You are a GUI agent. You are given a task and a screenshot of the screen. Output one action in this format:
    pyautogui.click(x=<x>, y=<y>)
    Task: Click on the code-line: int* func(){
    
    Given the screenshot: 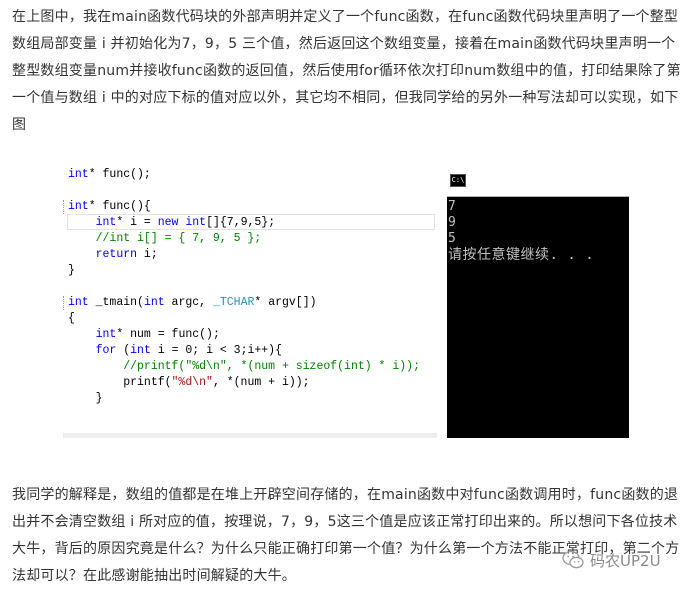 What is the action you would take?
    pyautogui.click(x=109, y=206)
    